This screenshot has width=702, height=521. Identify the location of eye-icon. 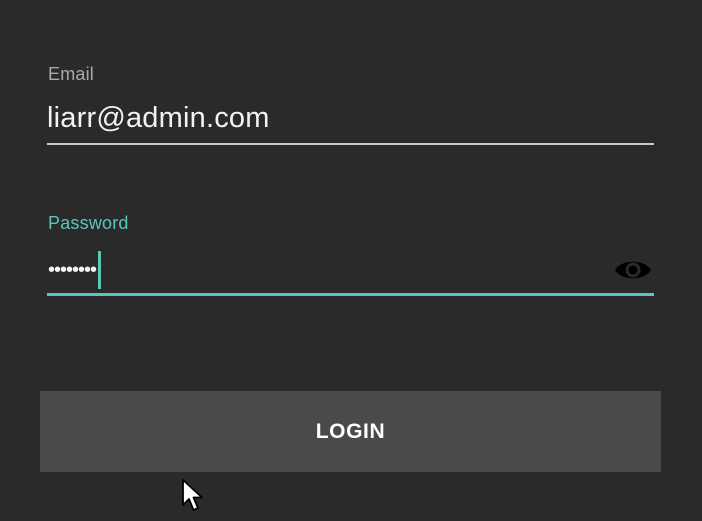
(633, 270).